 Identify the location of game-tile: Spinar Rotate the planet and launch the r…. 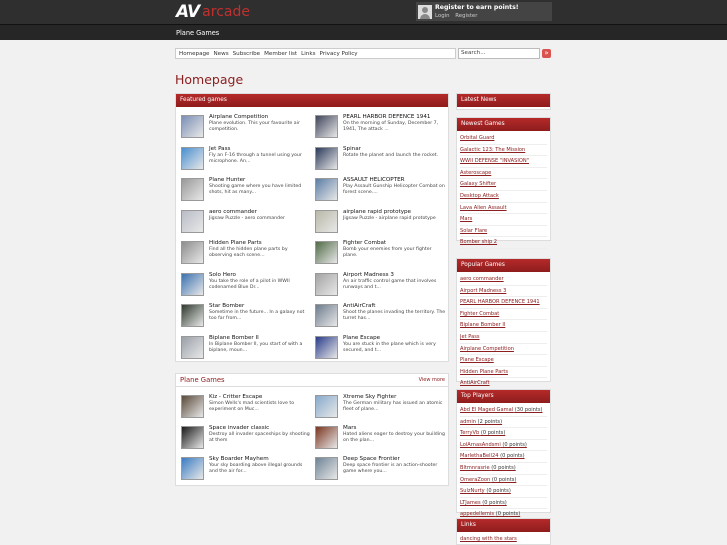
(379, 159).